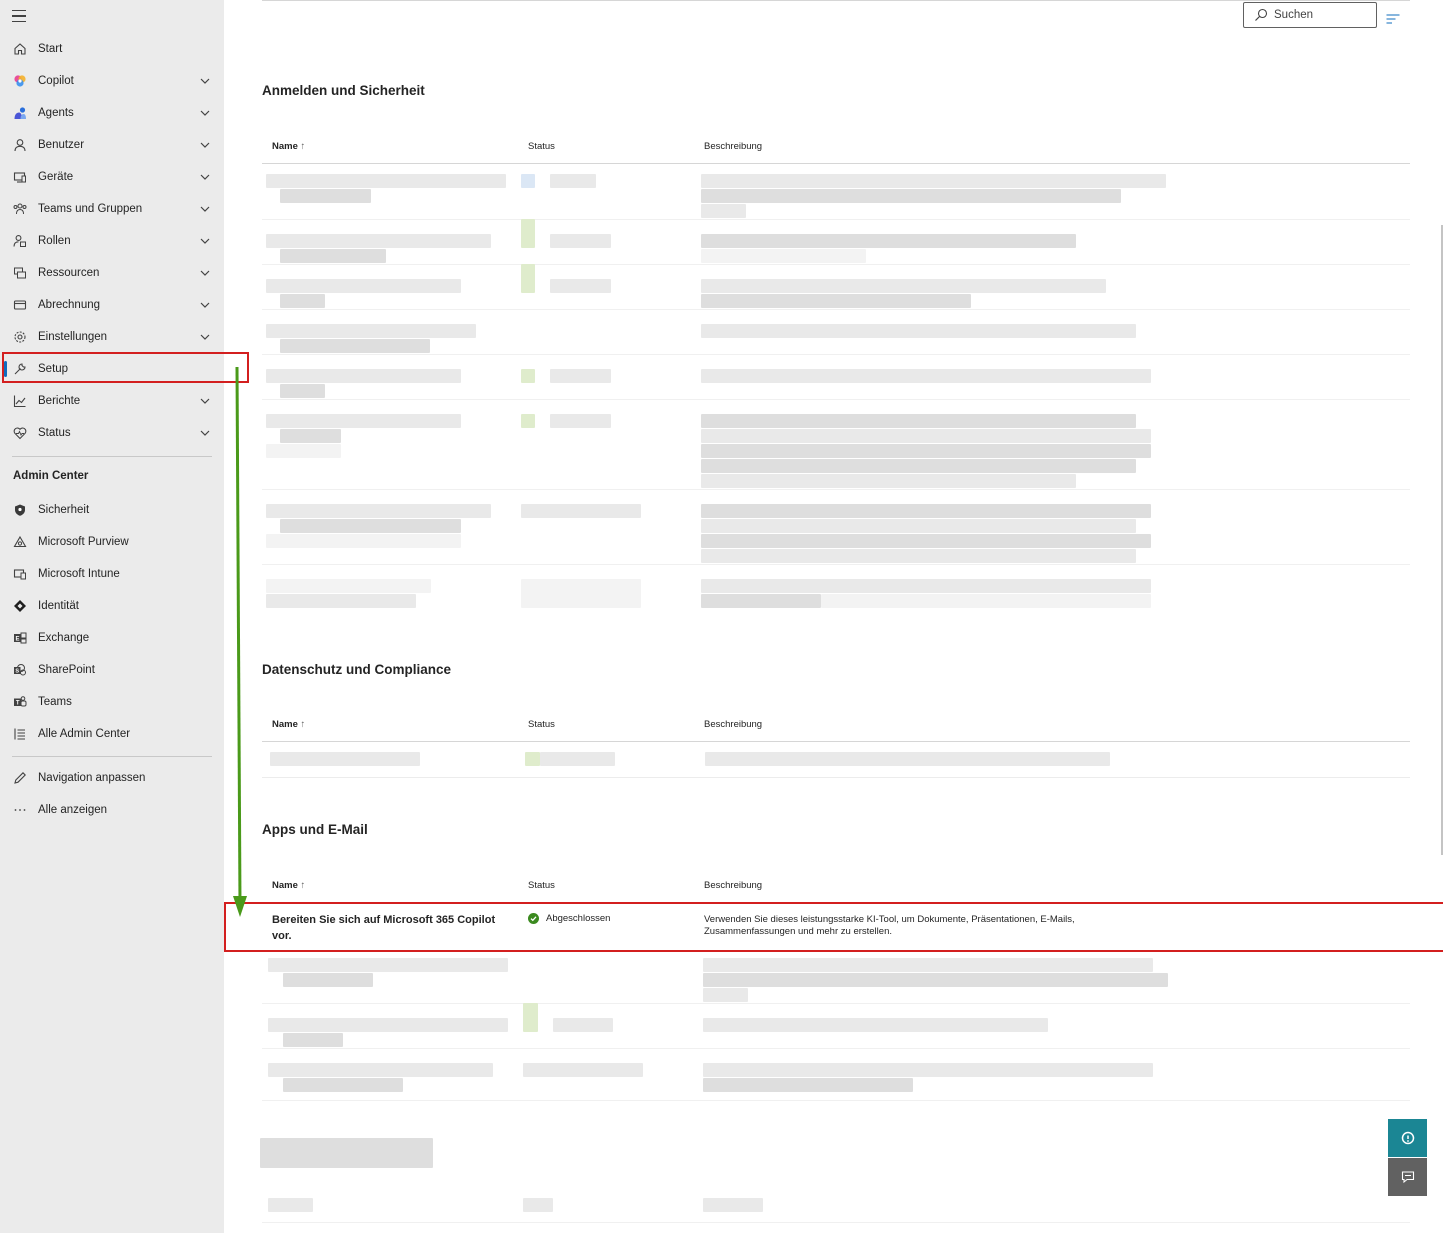 This screenshot has width=1443, height=1233. I want to click on nav-item-microsoft-intune: Microsoft Intune, so click(112, 574).